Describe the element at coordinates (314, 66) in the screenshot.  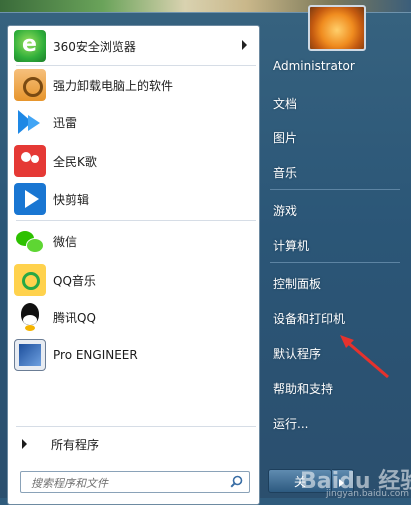
I see `user-account-link: Administrator` at that location.